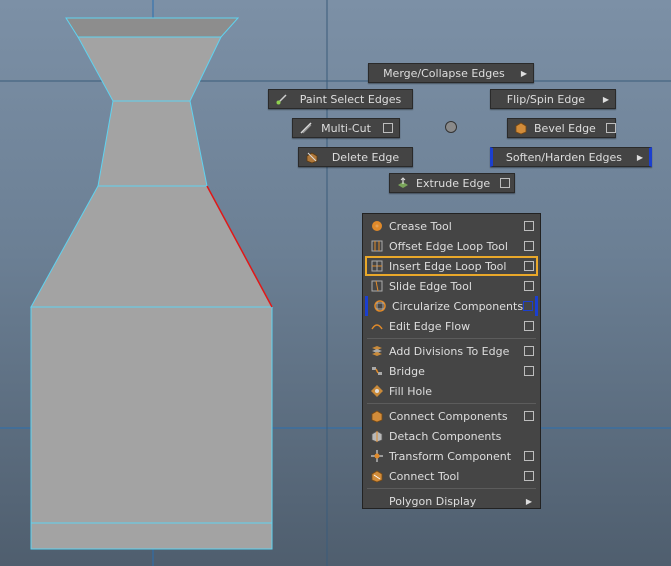 This screenshot has width=671, height=566. Describe the element at coordinates (433, 501) in the screenshot. I see `menu-item-label: Polygon Display` at that location.